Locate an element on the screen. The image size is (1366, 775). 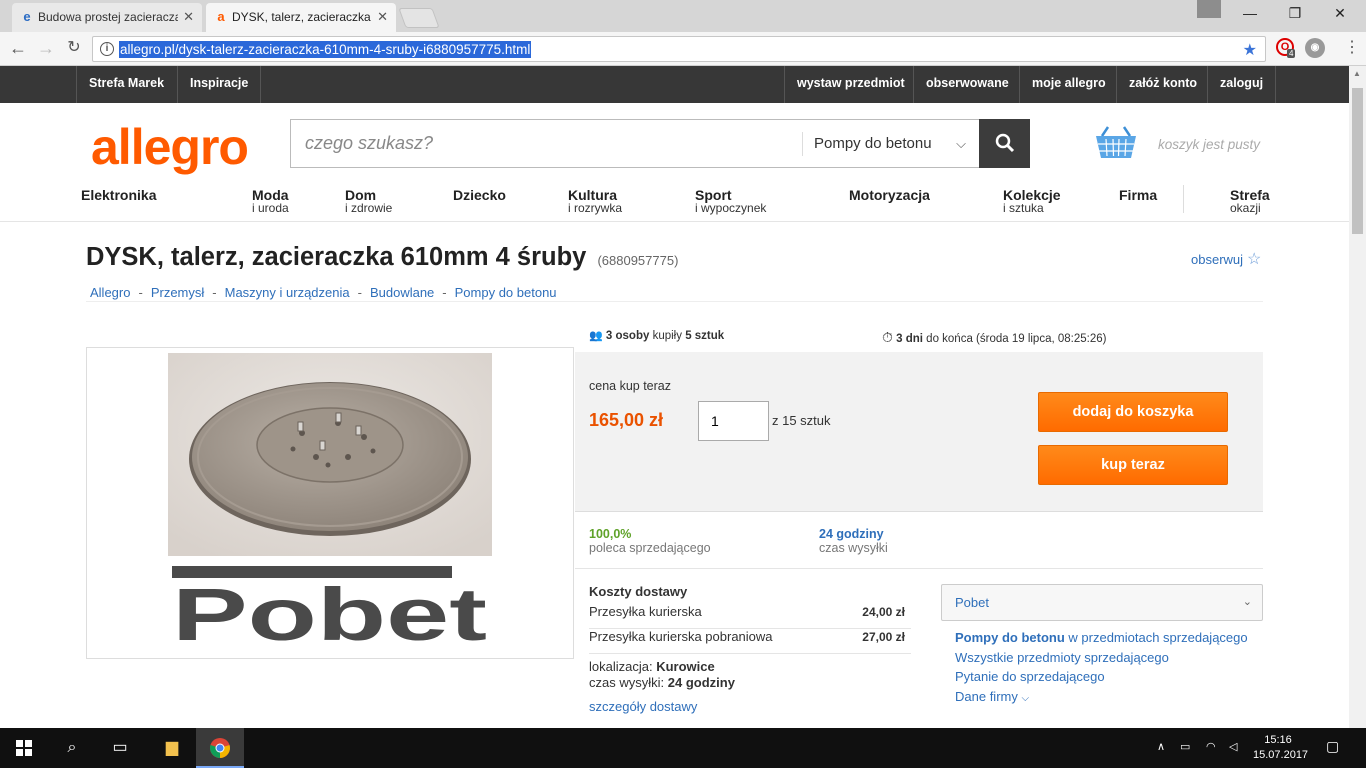
category-firma: Firma is located at coordinates (1138, 195).